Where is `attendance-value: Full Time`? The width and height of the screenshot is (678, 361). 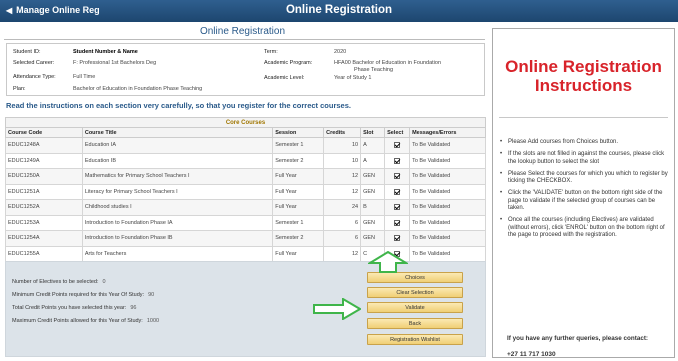 attendance-value: Full Time is located at coordinates (84, 77).